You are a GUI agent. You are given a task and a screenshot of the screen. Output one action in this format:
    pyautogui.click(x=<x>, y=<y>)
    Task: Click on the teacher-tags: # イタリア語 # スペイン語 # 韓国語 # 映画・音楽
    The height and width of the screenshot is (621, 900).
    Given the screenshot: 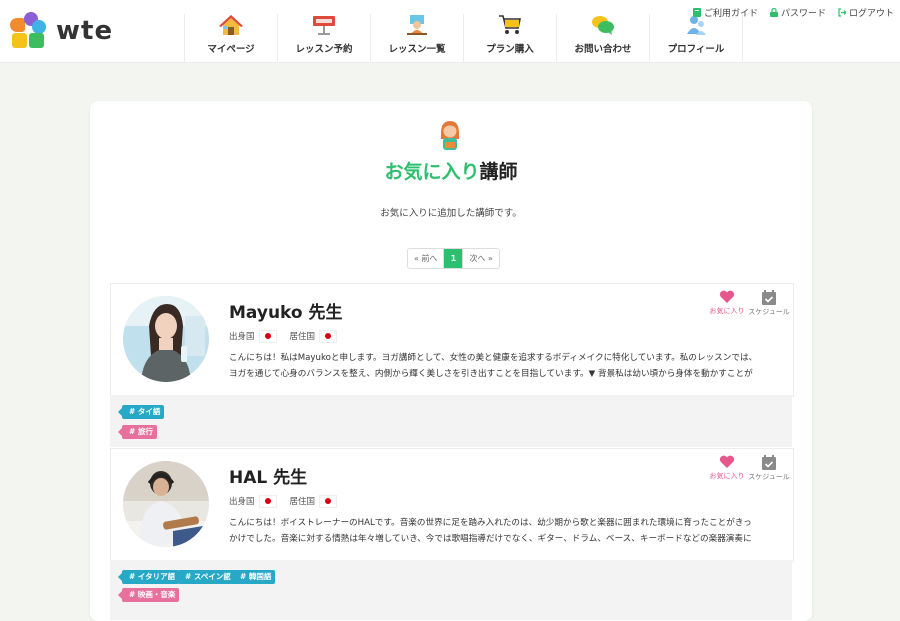 What is the action you would take?
    pyautogui.click(x=451, y=590)
    